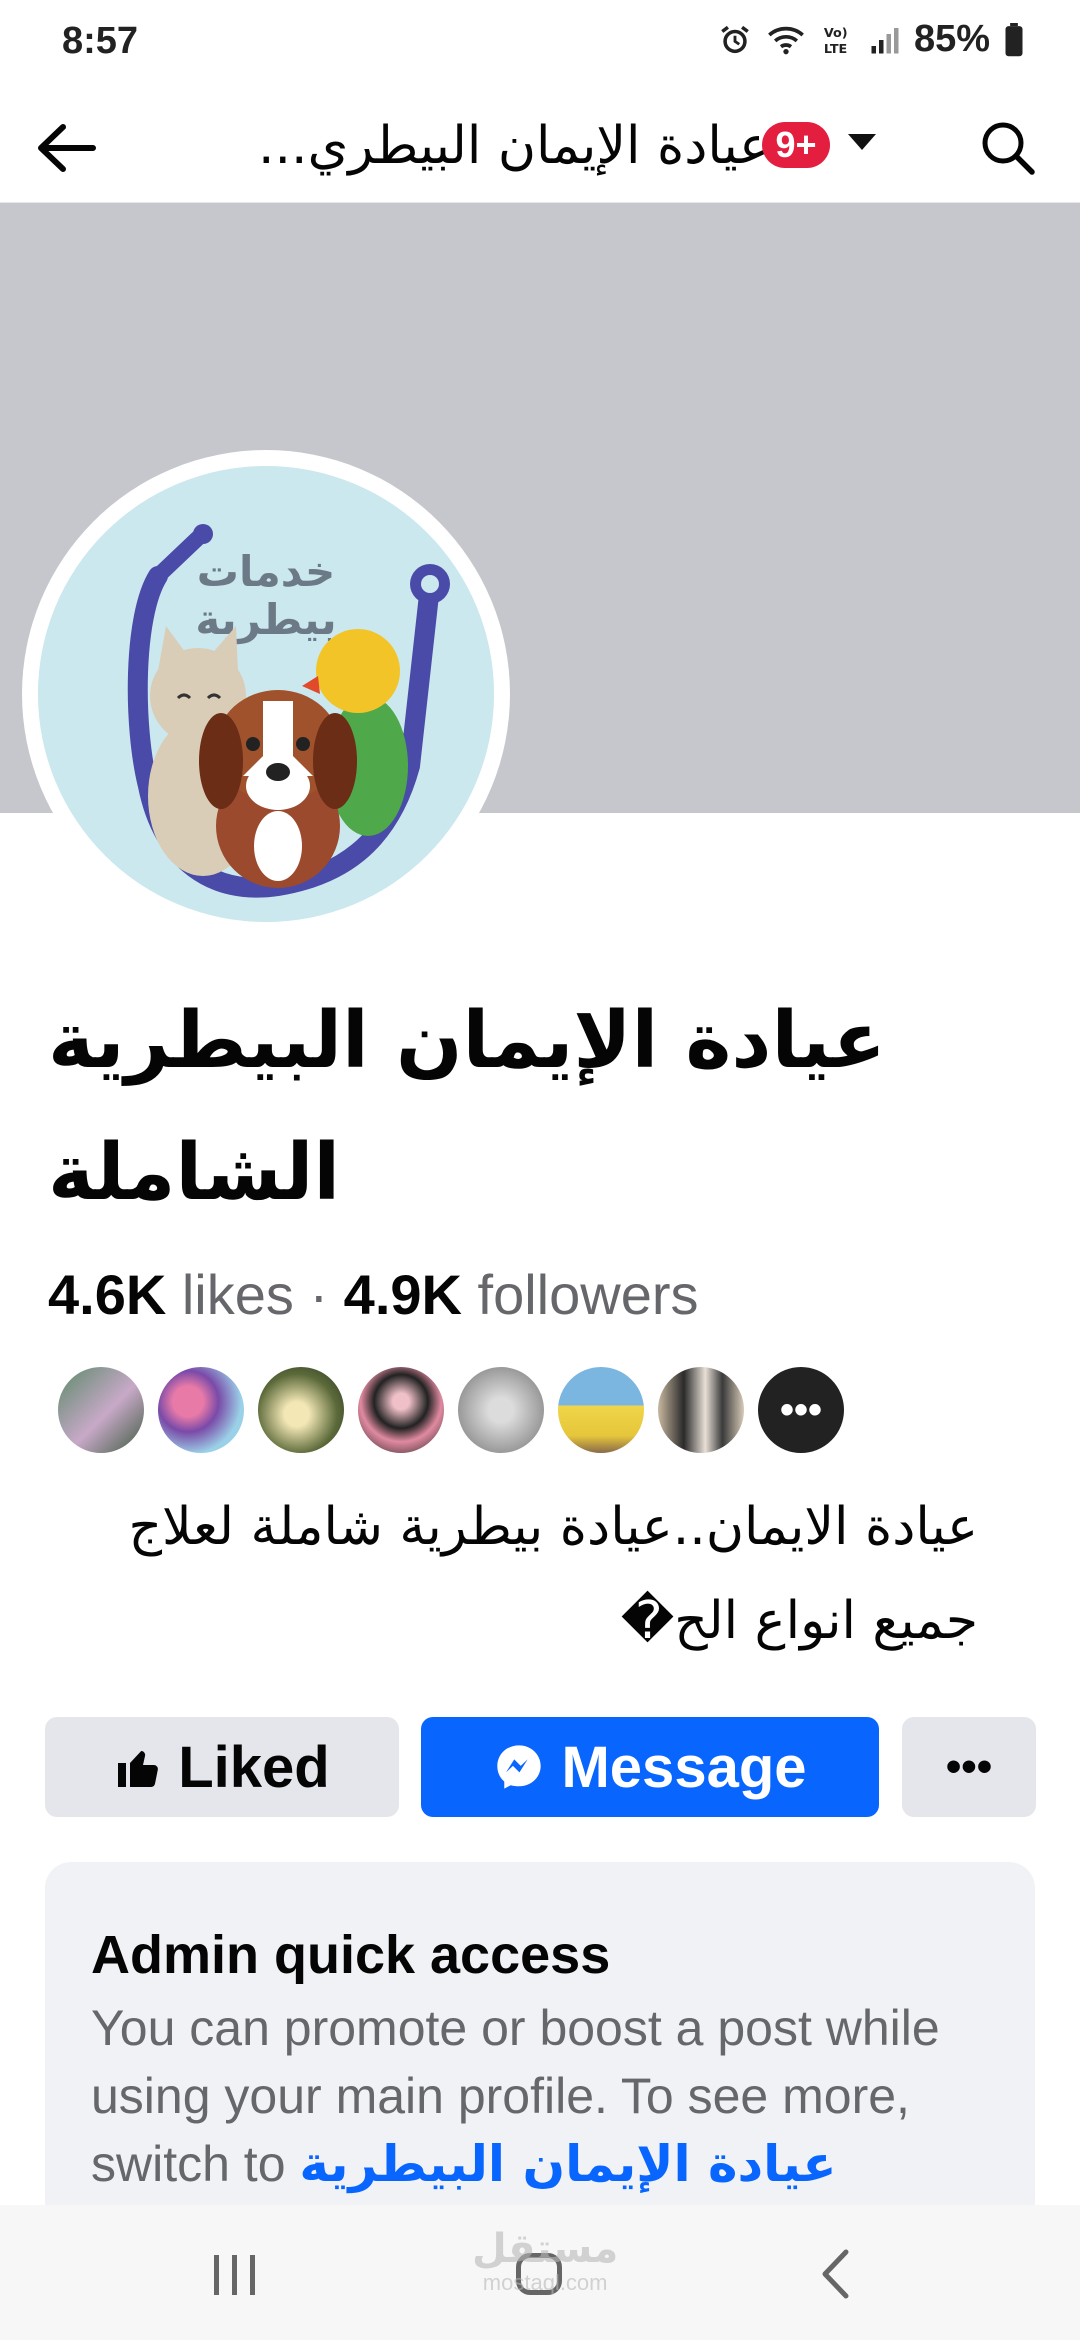 The width and height of the screenshot is (1080, 2340). What do you see at coordinates (545, 2264) in the screenshot?
I see `watermark-logo: مستقل mostaql.com` at bounding box center [545, 2264].